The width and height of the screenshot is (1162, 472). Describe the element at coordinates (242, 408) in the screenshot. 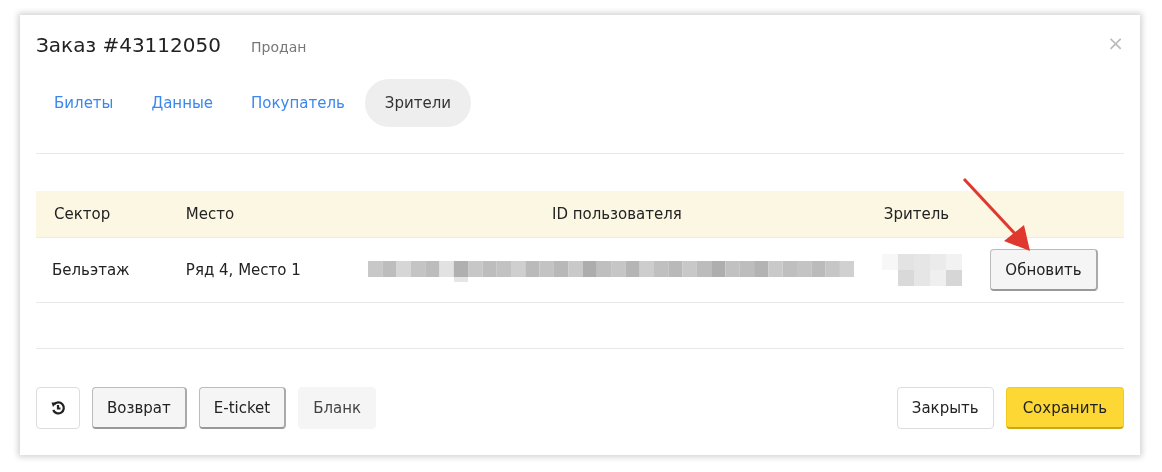

I see `footer-button: E-ticket` at that location.